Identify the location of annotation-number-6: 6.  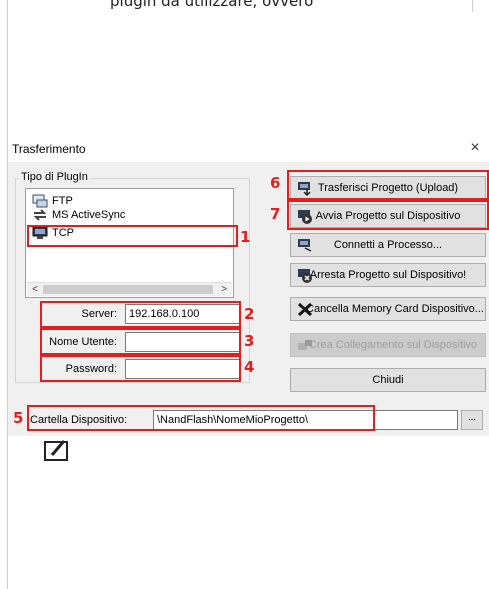
(275, 183).